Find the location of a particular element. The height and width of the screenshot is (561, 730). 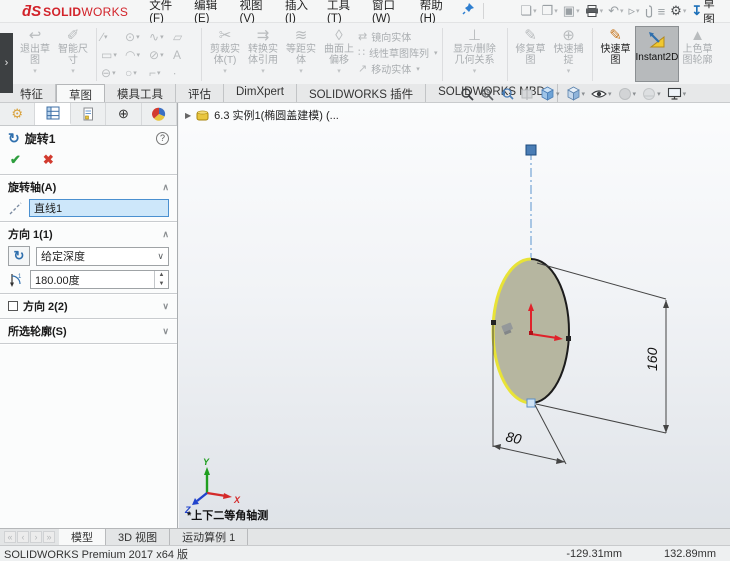

circle-tool-button: ⊙ ▾ is located at coordinates (137, 37).